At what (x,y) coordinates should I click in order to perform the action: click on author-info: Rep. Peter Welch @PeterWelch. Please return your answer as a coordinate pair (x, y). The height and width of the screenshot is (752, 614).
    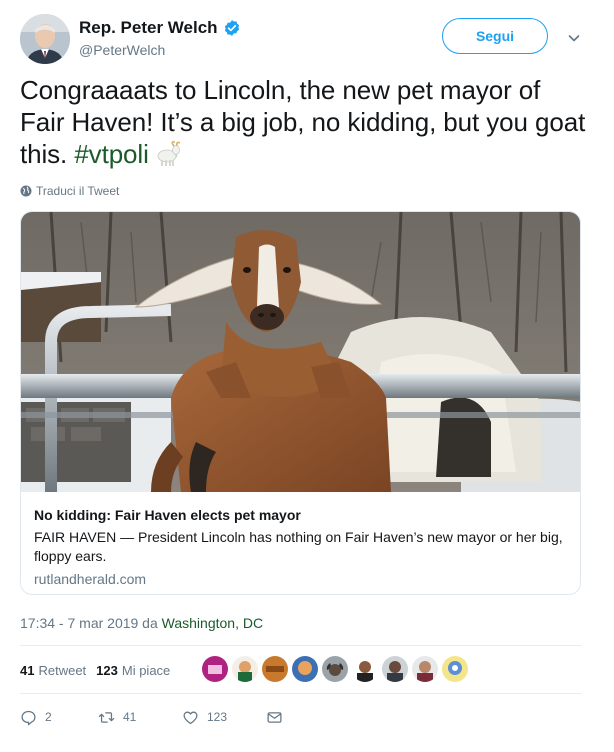
    Looking at the image, I should click on (160, 38).